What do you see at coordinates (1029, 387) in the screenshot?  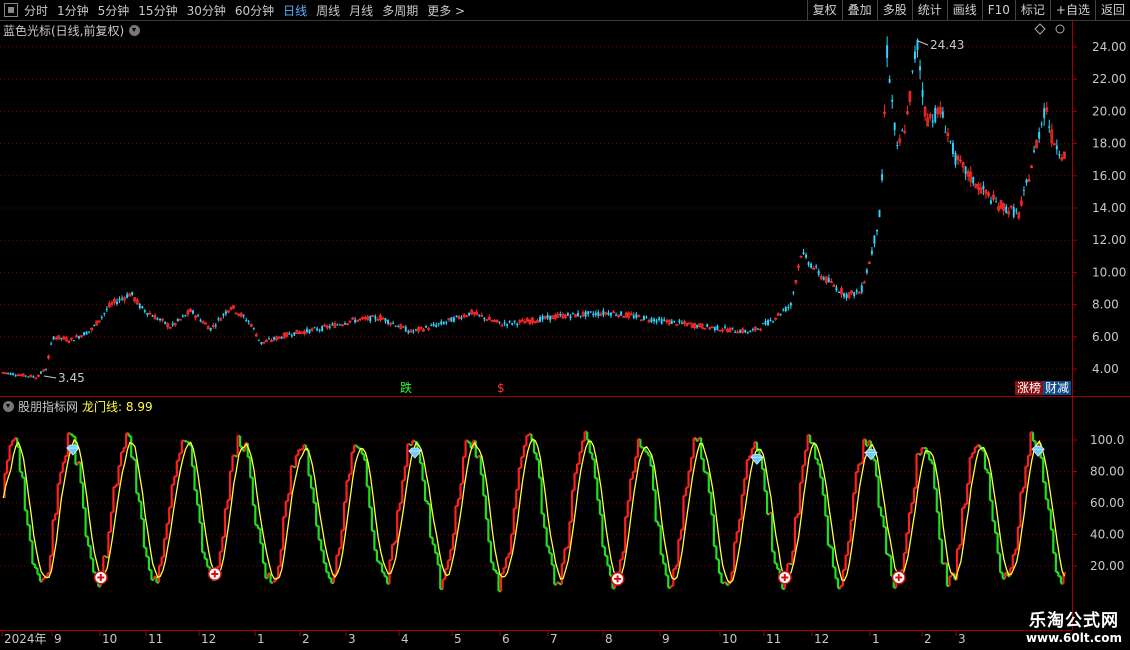 I see `rank-badge: 涨榜` at bounding box center [1029, 387].